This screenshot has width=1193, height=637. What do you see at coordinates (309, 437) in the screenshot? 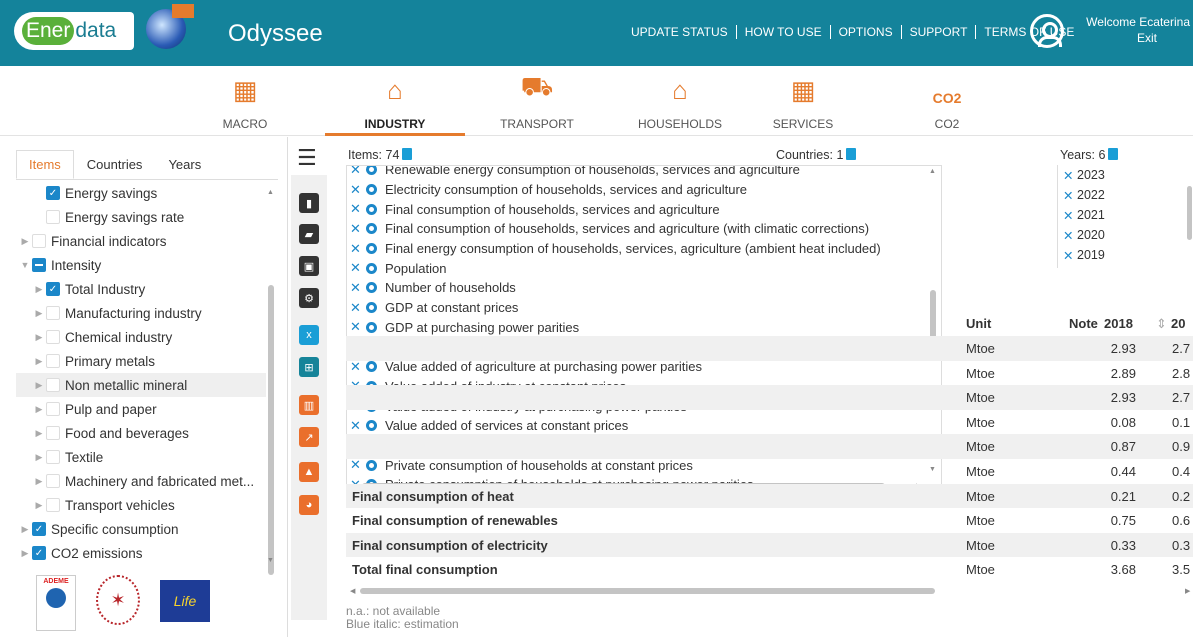
I see `line-chart-icon: ↗` at bounding box center [309, 437].